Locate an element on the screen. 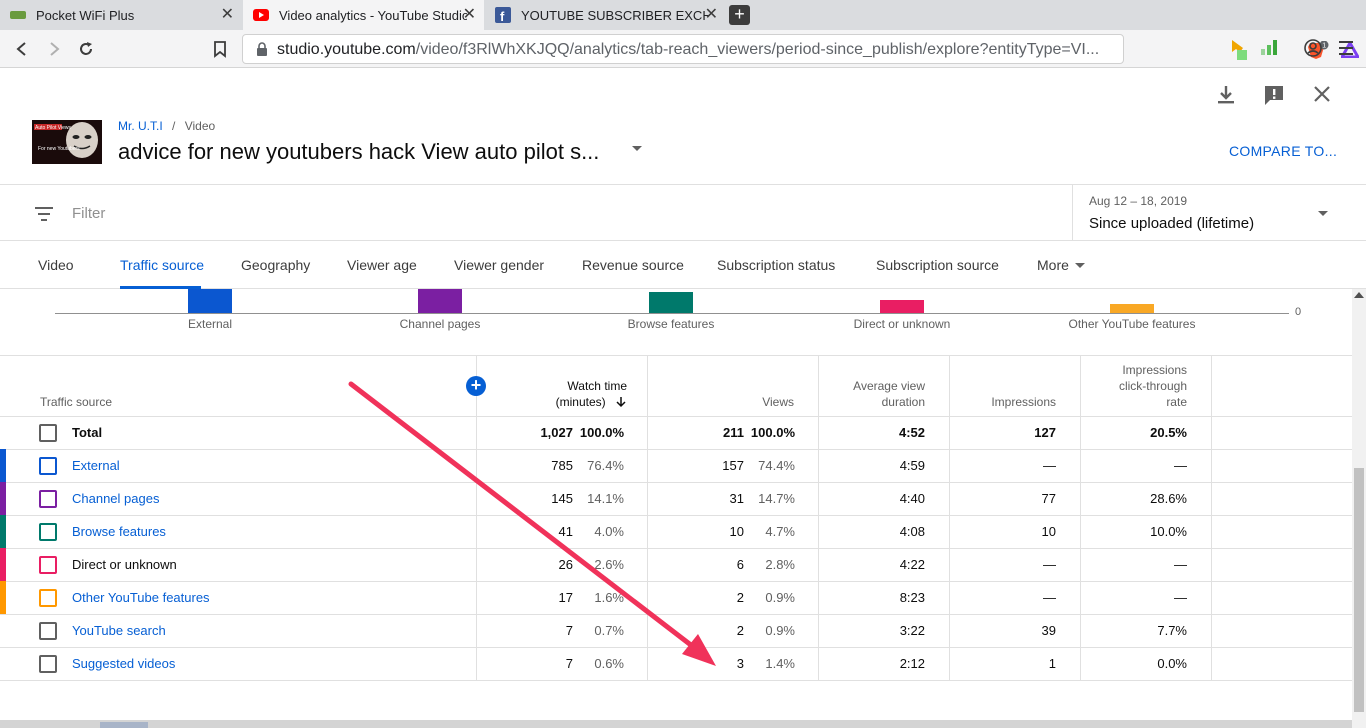 The image size is (1366, 728). sort-descending-icon is located at coordinates (618, 402).